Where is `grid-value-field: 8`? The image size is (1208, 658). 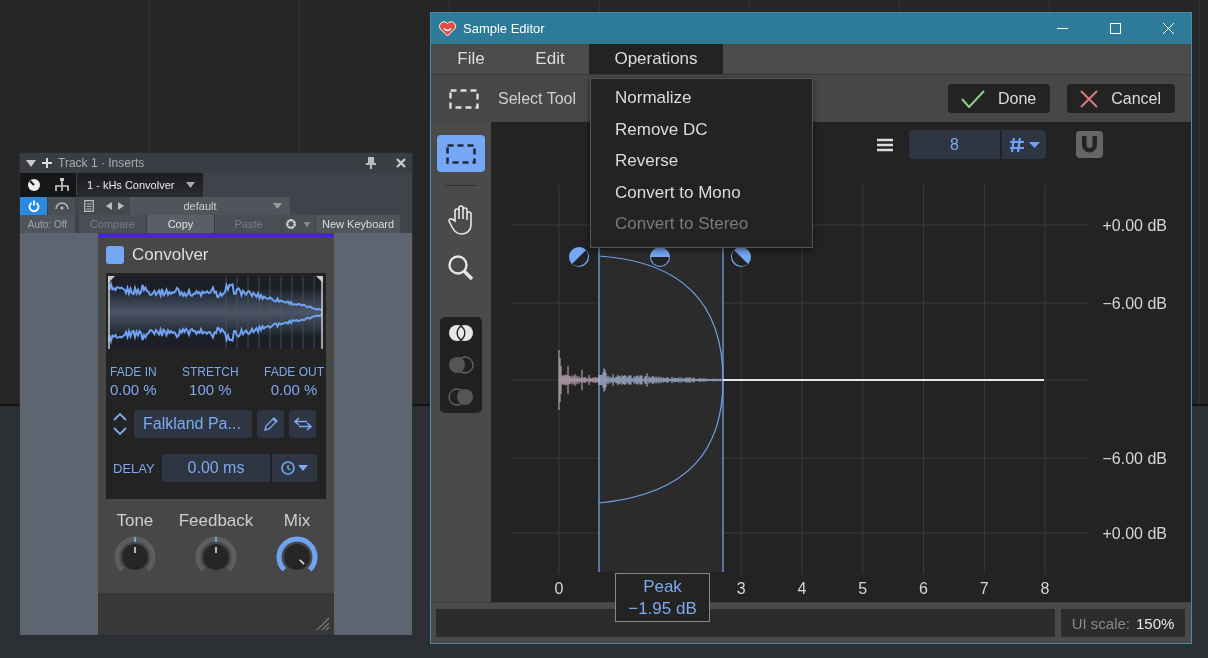 grid-value-field: 8 is located at coordinates (954, 144).